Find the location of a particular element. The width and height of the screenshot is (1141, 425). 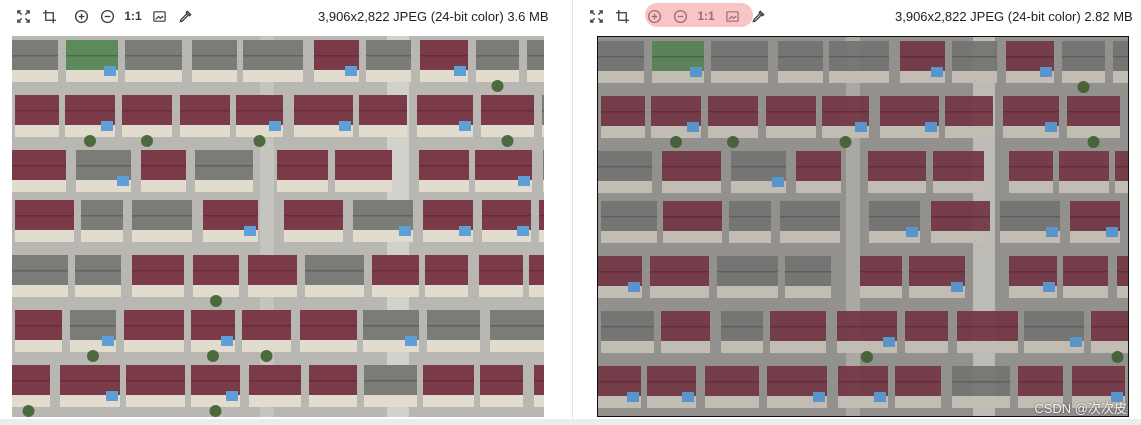

actual-size-button: 1:1 is located at coordinates (133, 16).